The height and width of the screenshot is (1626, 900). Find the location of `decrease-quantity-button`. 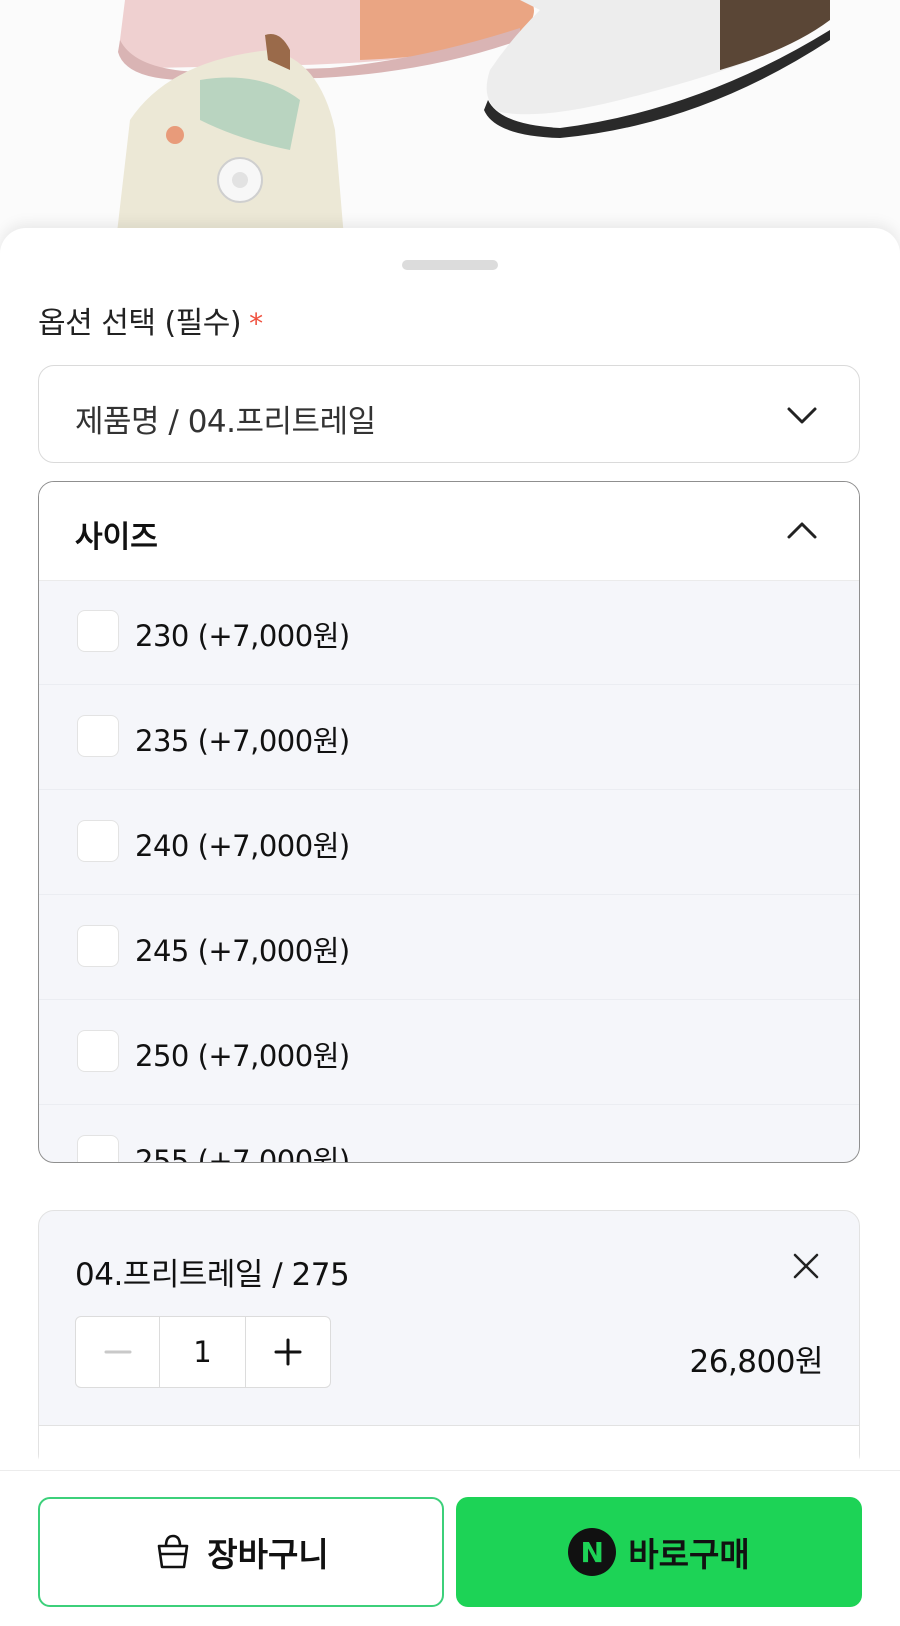

decrease-quantity-button is located at coordinates (118, 1352).